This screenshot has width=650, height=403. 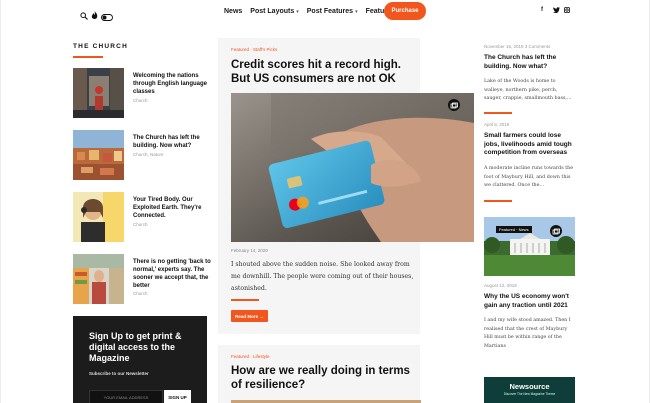 What do you see at coordinates (517, 46) in the screenshot?
I see `post-meta: November 16, 2019 3 Comments` at bounding box center [517, 46].